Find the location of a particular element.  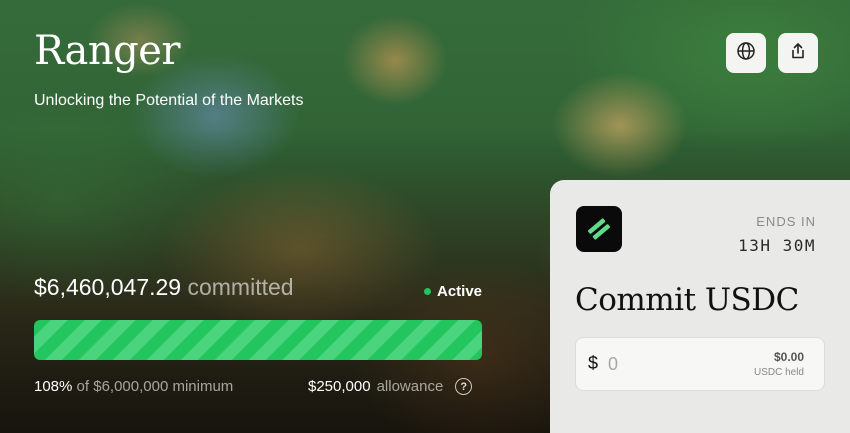

progress-bar is located at coordinates (258, 340).